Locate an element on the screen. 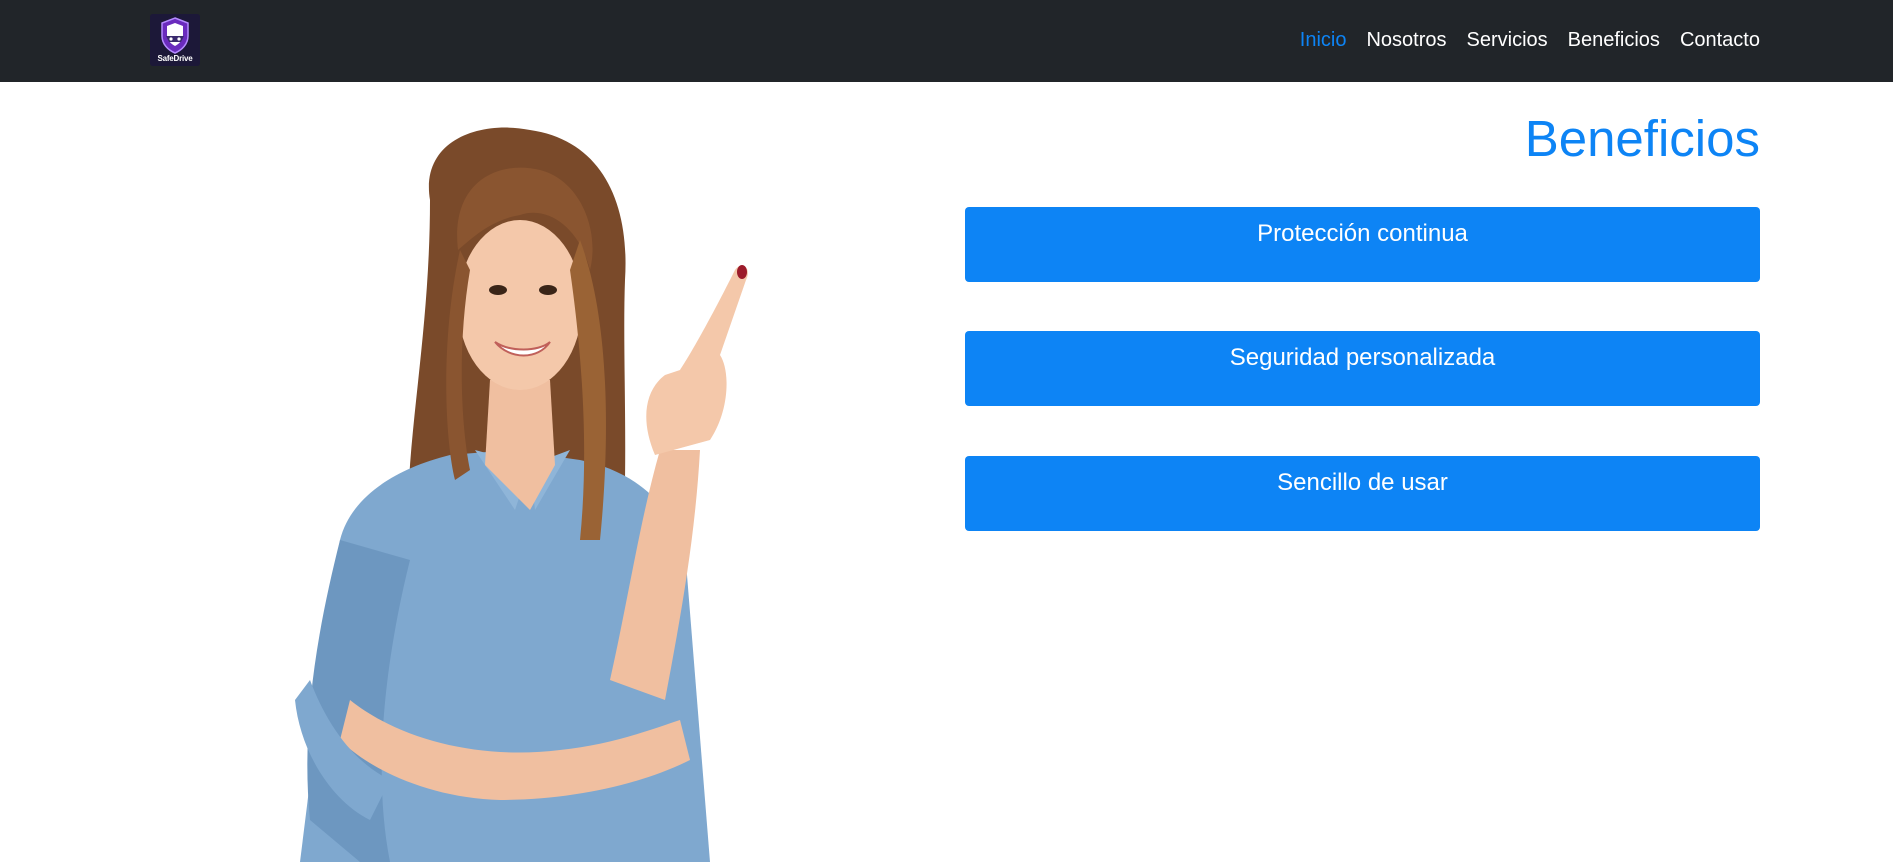 The width and height of the screenshot is (1893, 862). logo-text: SafeDrive is located at coordinates (175, 58).